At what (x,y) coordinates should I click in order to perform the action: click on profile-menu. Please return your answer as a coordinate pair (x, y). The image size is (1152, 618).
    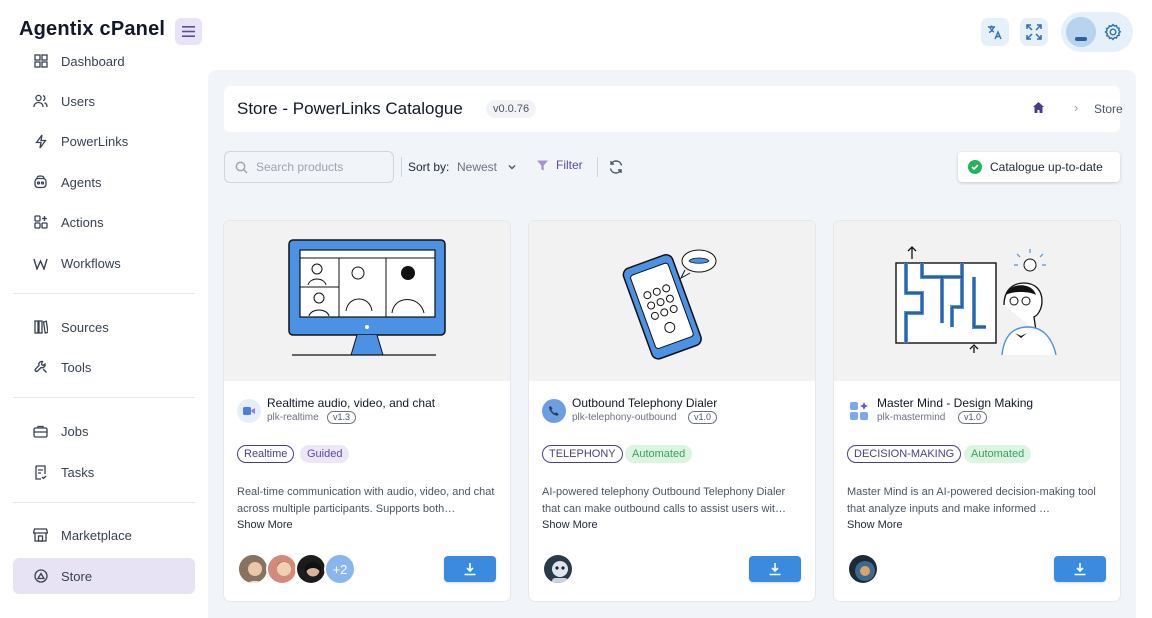
    Looking at the image, I should click on (1097, 32).